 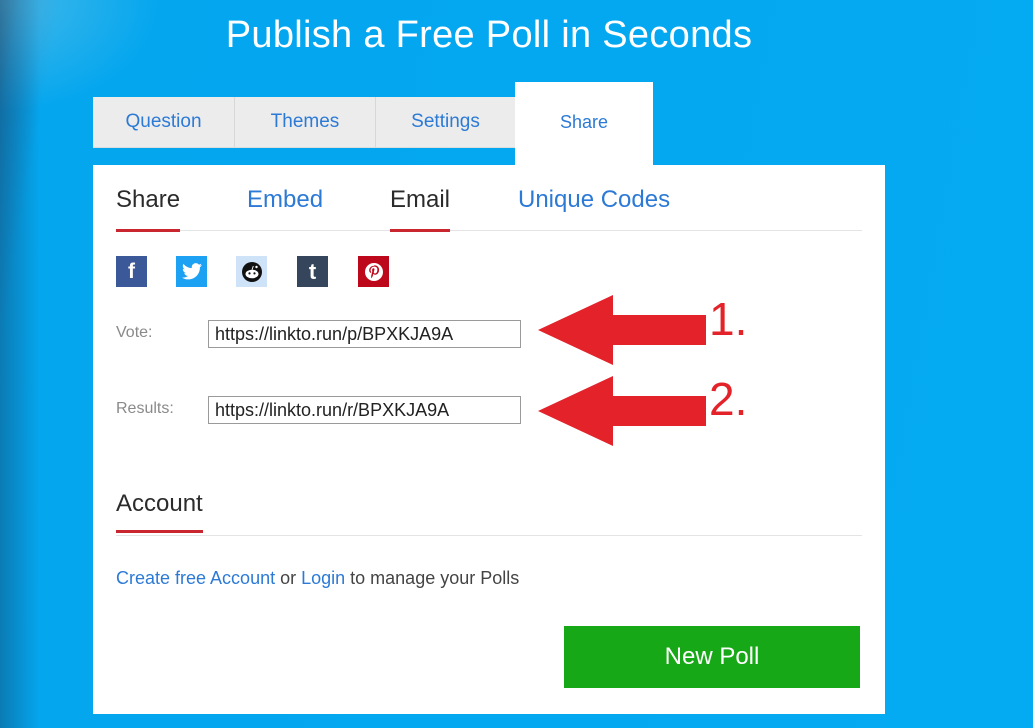 I want to click on tumblr-icon: t, so click(x=312, y=271).